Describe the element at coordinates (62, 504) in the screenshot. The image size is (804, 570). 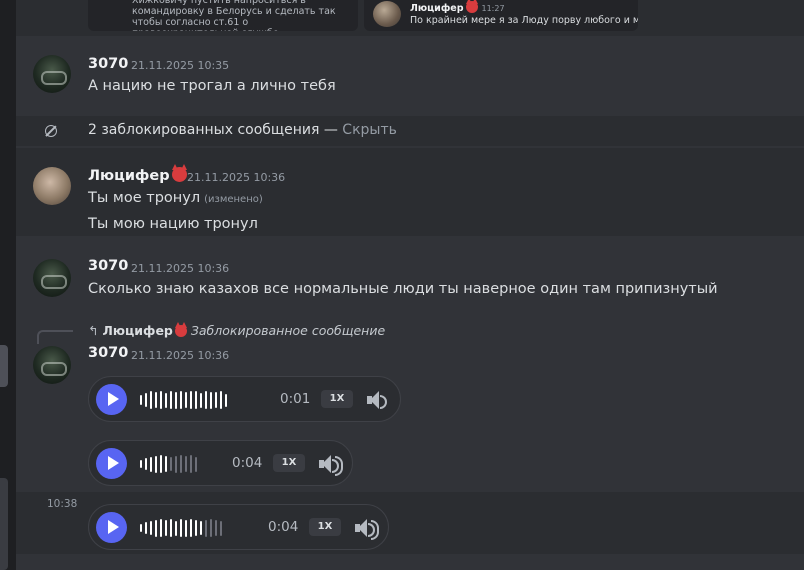
I see `hover-timestamp: 10:38` at that location.